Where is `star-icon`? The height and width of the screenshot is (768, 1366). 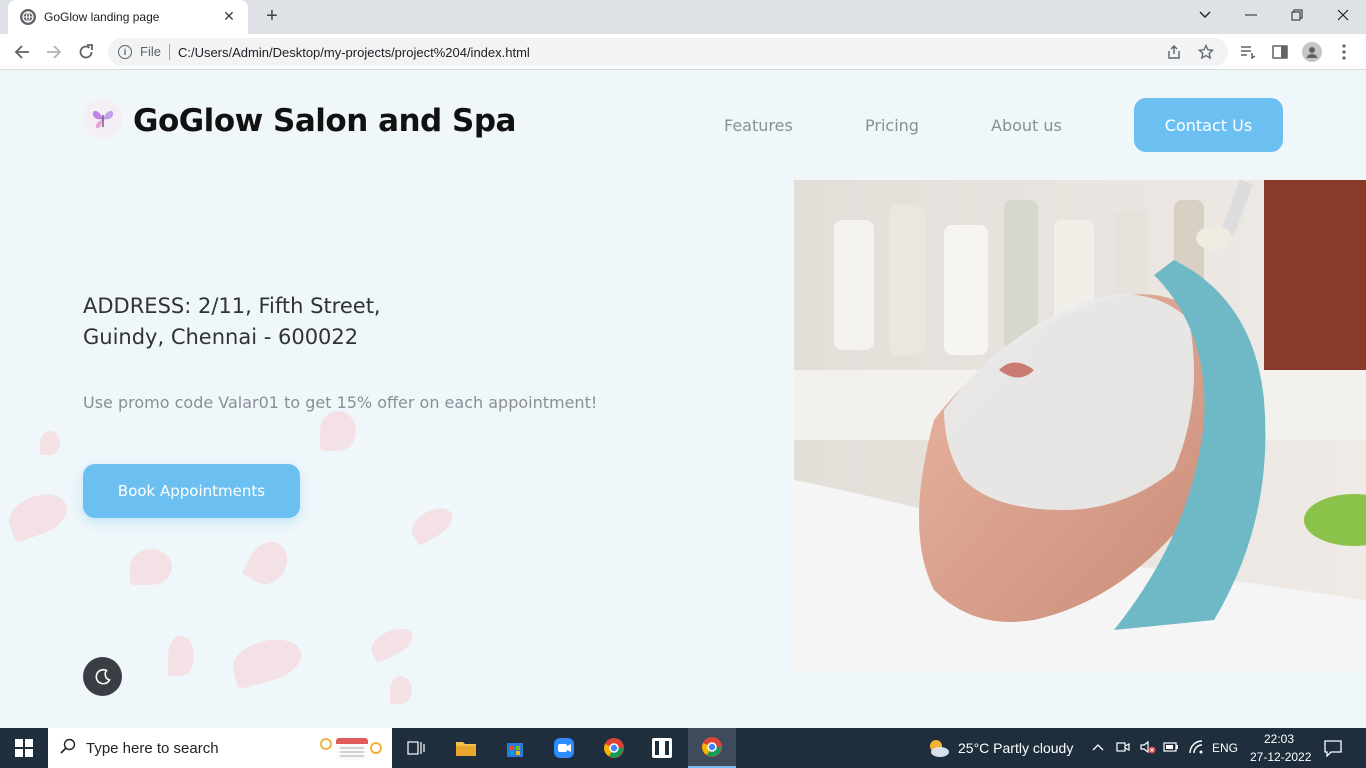 star-icon is located at coordinates (1206, 51).